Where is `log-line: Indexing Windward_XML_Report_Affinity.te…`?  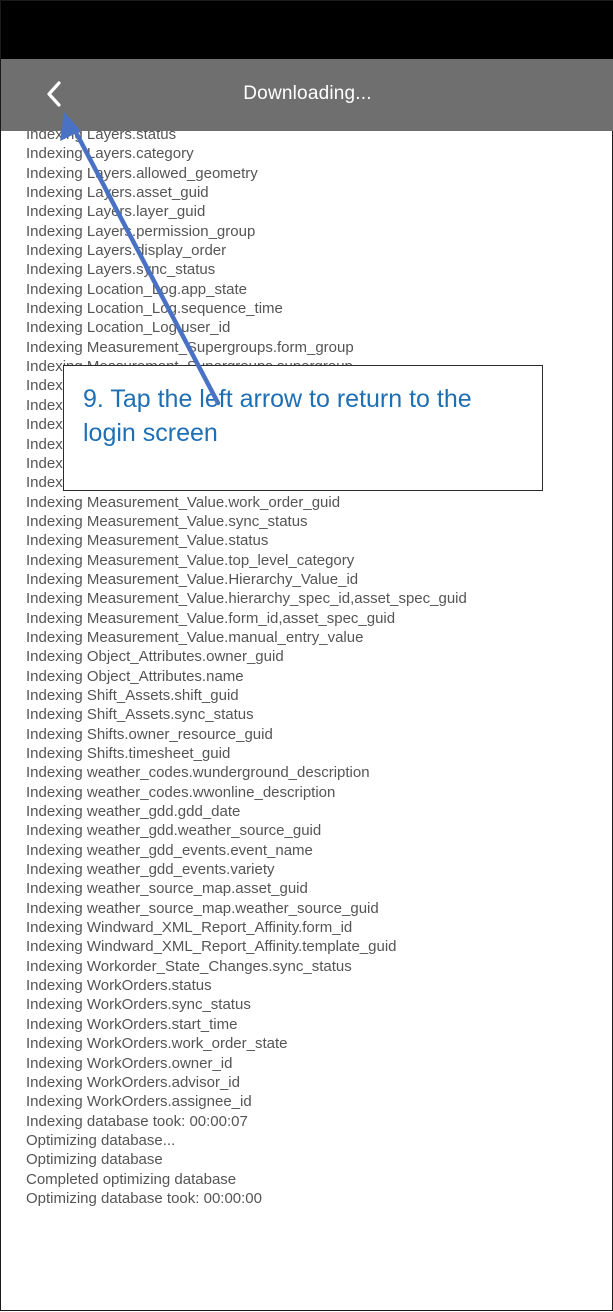
log-line: Indexing Windward_XML_Report_Affinity.te… is located at coordinates (211, 947).